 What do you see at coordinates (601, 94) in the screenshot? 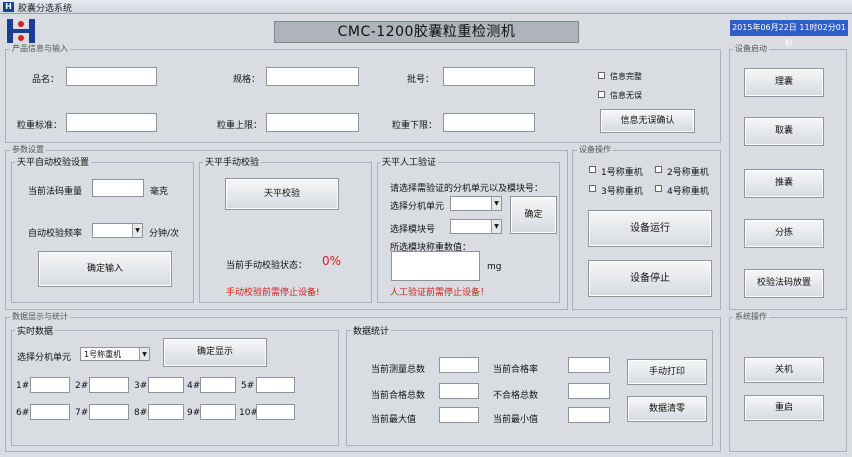
I see `info-correct-checkbox` at bounding box center [601, 94].